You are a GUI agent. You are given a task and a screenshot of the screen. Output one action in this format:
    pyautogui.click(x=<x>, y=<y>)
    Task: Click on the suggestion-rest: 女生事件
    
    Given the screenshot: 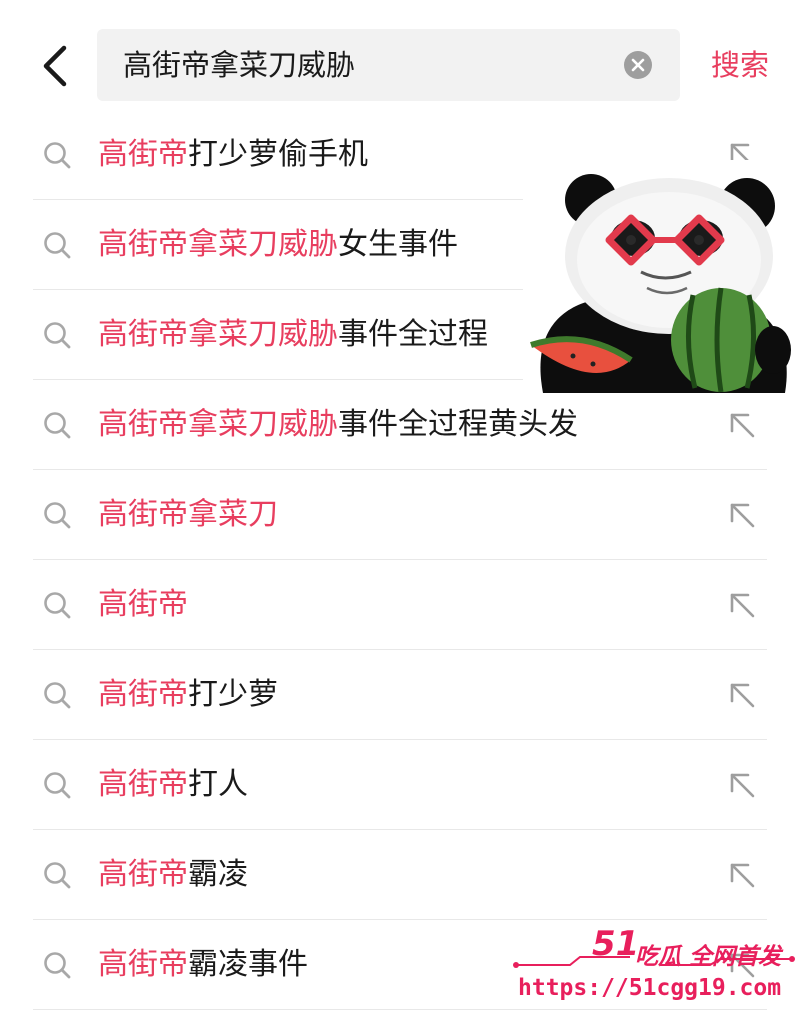 What is the action you would take?
    pyautogui.click(x=398, y=244)
    